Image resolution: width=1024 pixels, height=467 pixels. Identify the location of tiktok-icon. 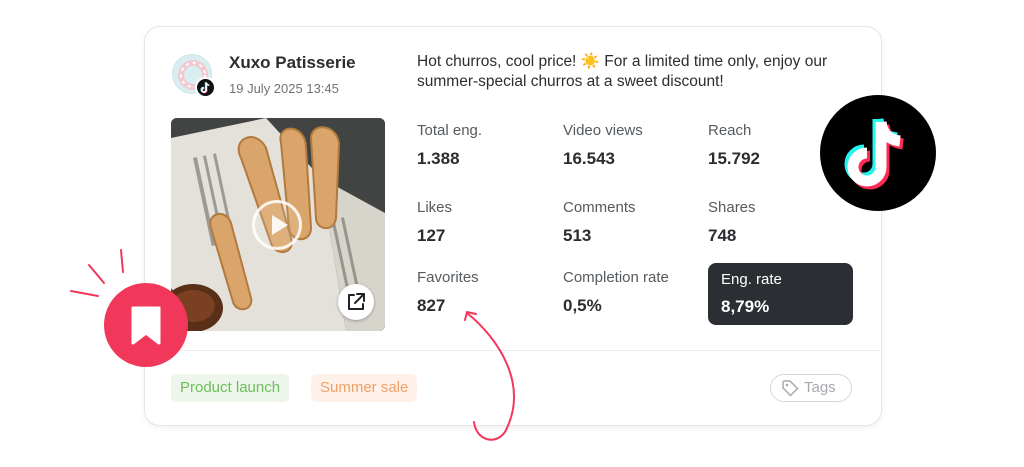
(205, 87).